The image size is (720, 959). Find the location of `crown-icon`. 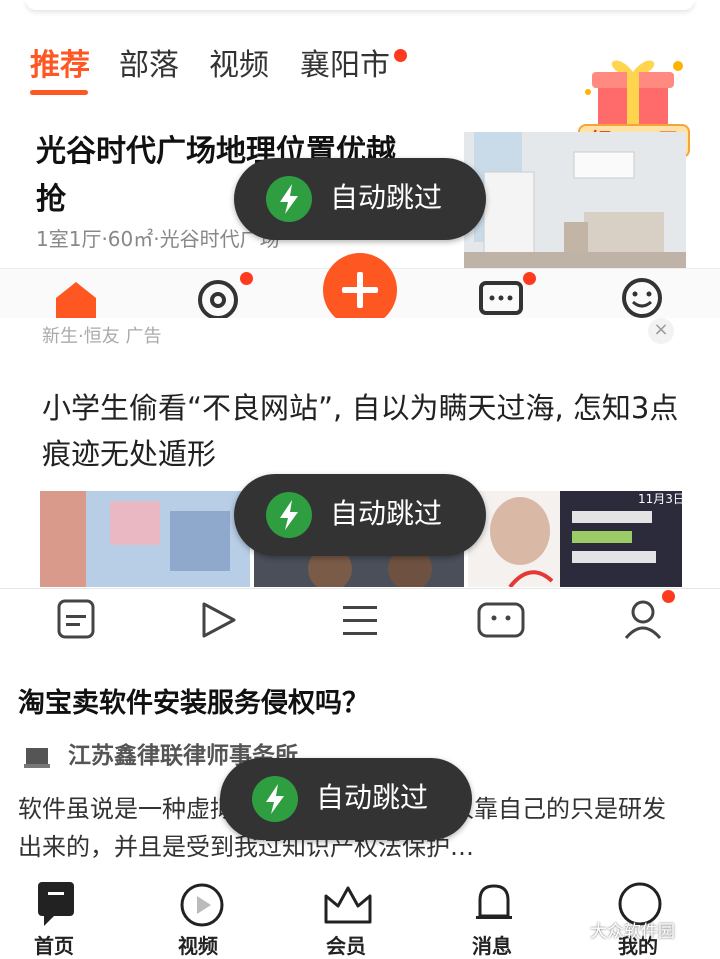

crown-icon is located at coordinates (348, 905).